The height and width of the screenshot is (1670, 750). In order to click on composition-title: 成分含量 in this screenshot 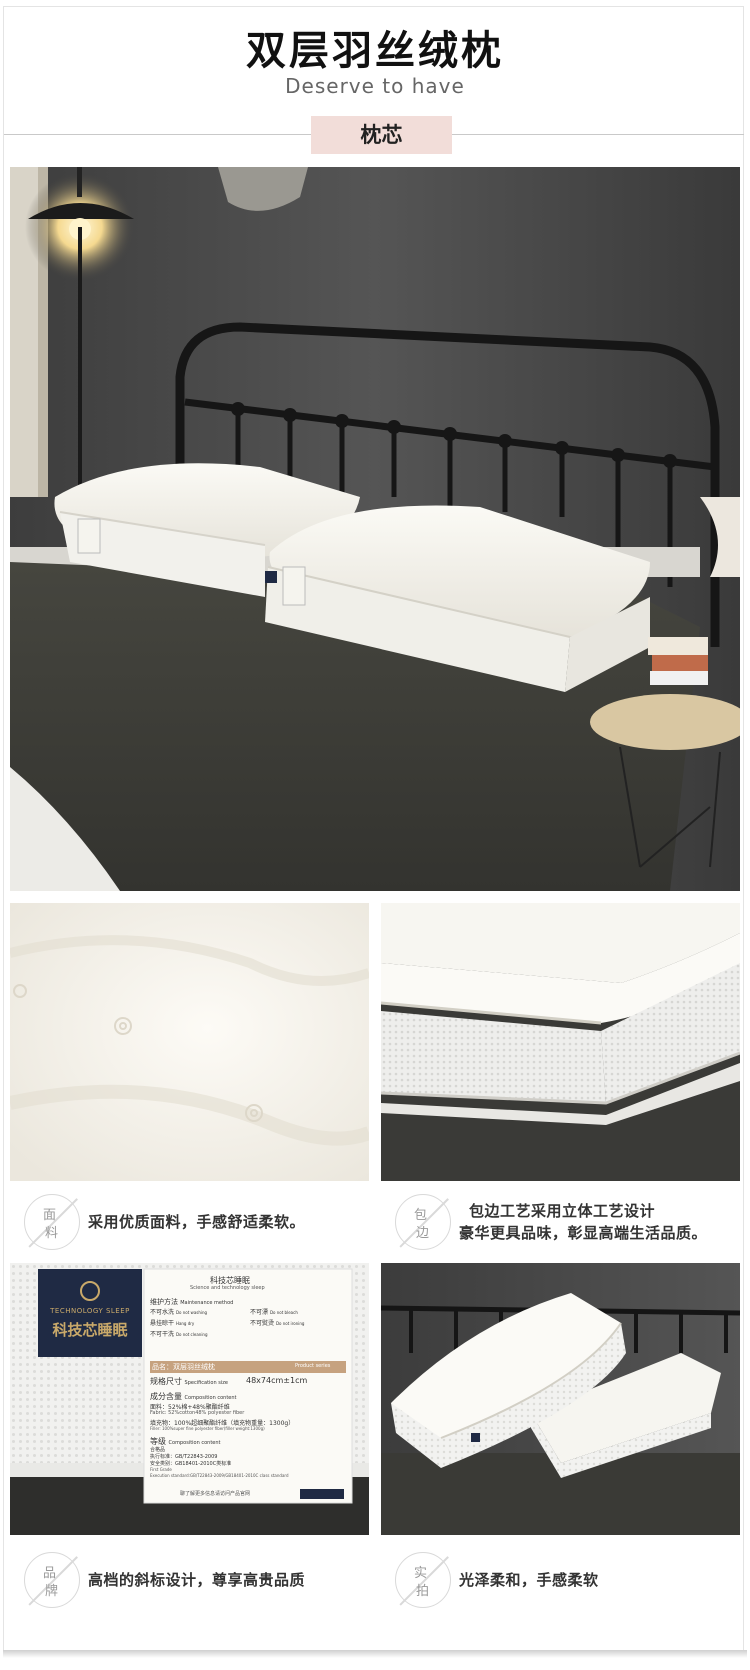, I will do `click(166, 1396)`.